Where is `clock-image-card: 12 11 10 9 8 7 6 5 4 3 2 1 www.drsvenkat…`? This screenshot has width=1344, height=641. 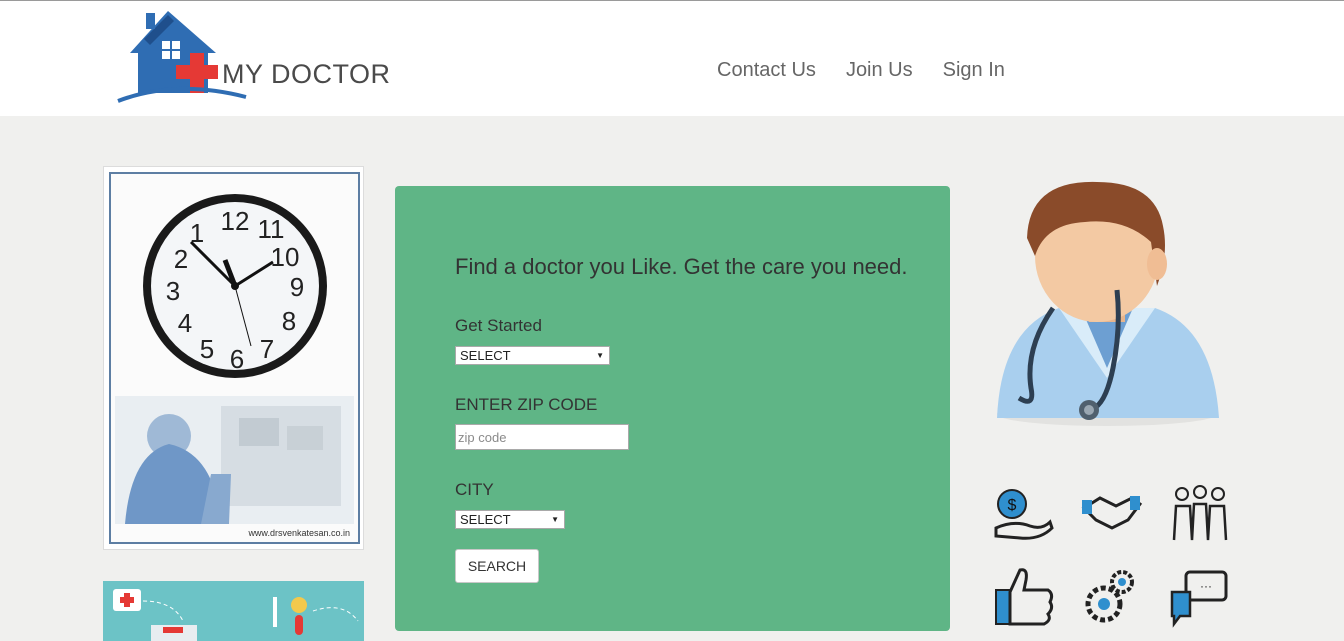
clock-image-card: 12 11 10 9 8 7 6 5 4 3 2 1 www.drsvenkat… is located at coordinates (233, 358).